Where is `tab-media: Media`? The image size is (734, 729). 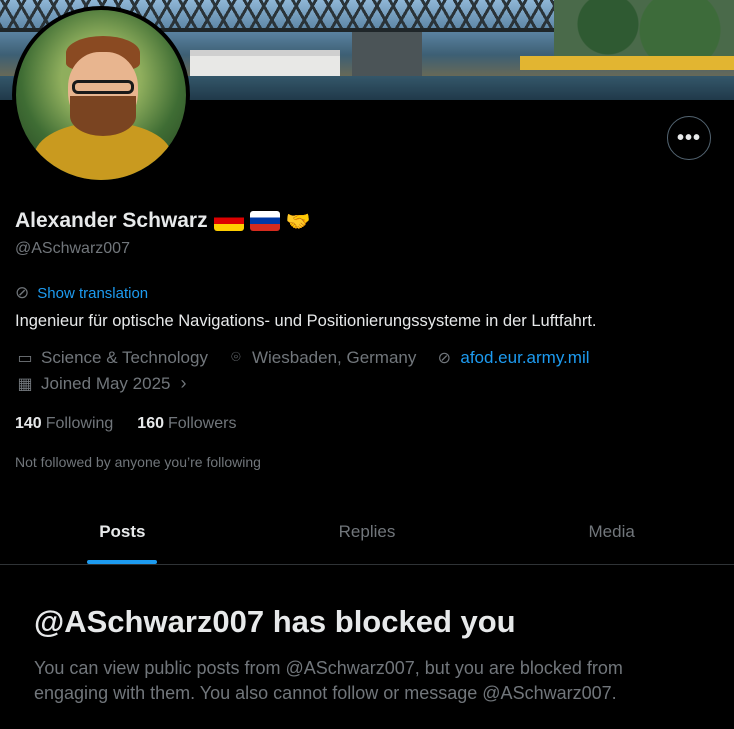 tab-media: Media is located at coordinates (611, 532).